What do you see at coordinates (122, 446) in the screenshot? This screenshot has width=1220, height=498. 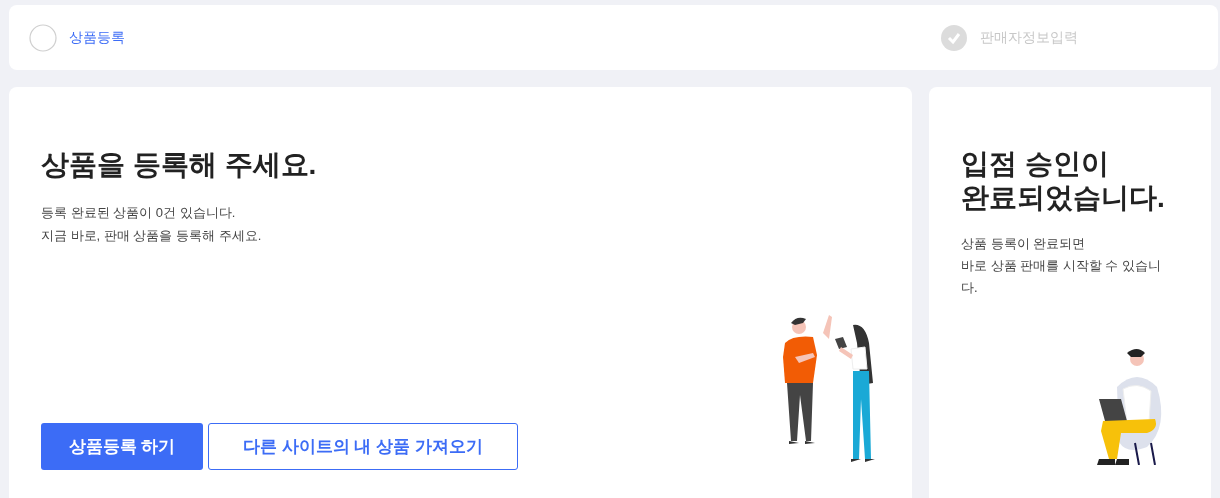 I see `register-button: 상품등록 하기` at bounding box center [122, 446].